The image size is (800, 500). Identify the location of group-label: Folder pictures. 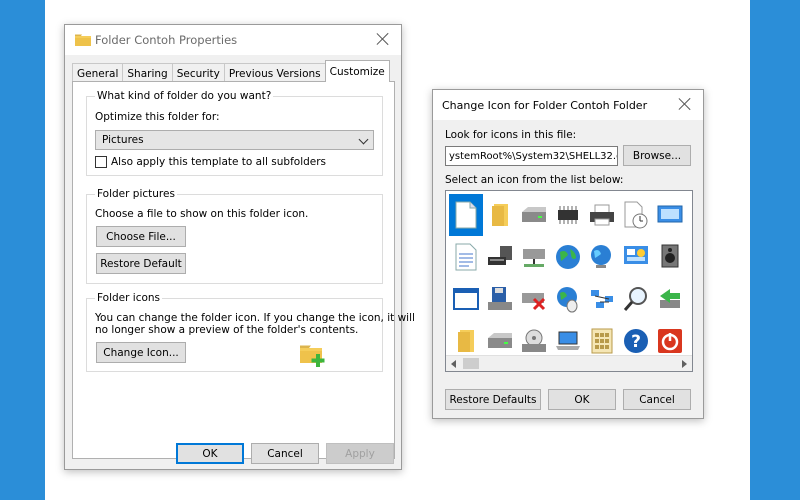
(136, 194).